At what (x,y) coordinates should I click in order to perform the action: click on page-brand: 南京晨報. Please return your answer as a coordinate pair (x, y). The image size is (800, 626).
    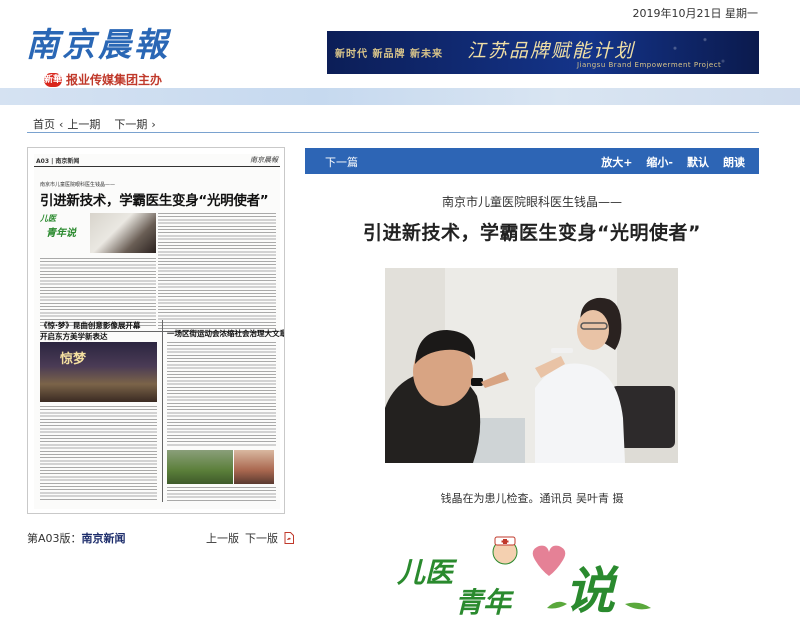
    Looking at the image, I should click on (264, 160).